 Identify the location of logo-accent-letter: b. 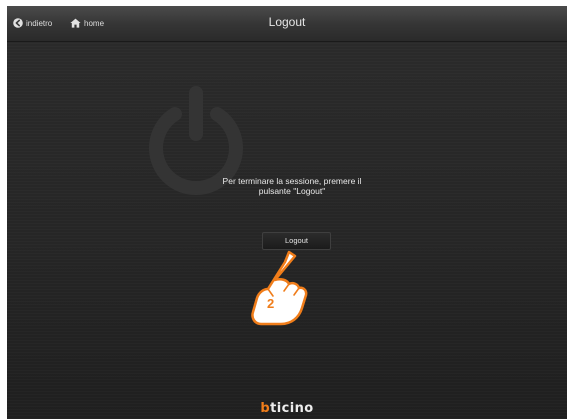
(265, 408).